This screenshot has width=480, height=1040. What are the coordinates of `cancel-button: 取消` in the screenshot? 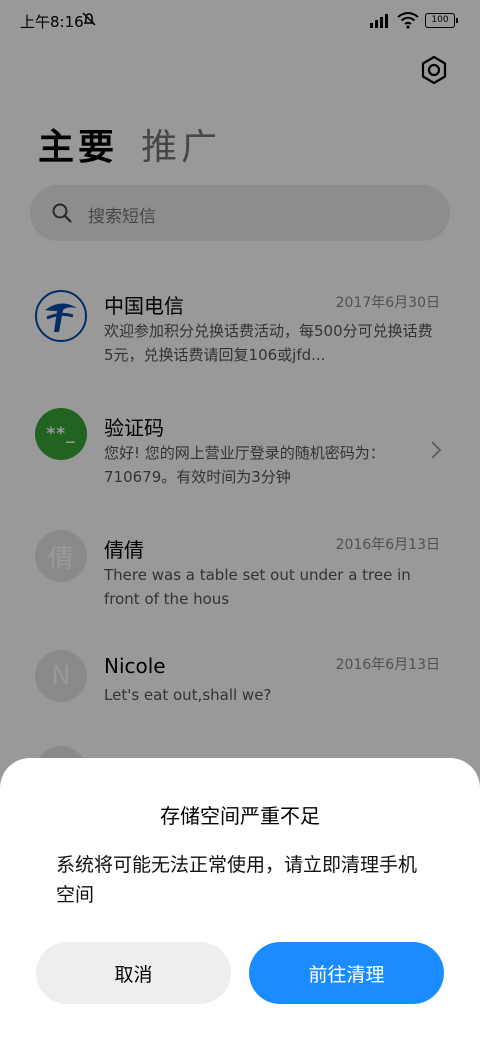 It's located at (133, 973).